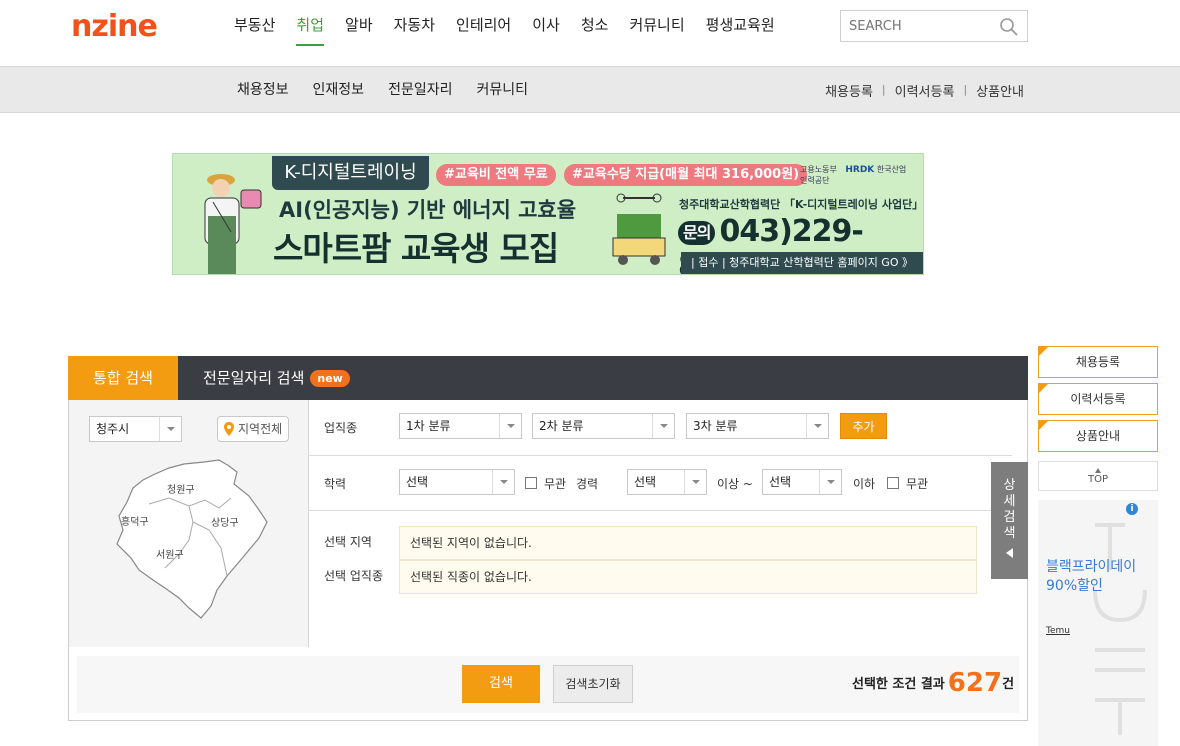 The image size is (1180, 746). What do you see at coordinates (135, 521) in the screenshot?
I see `district-heungdeok: 흥덕구` at bounding box center [135, 521].